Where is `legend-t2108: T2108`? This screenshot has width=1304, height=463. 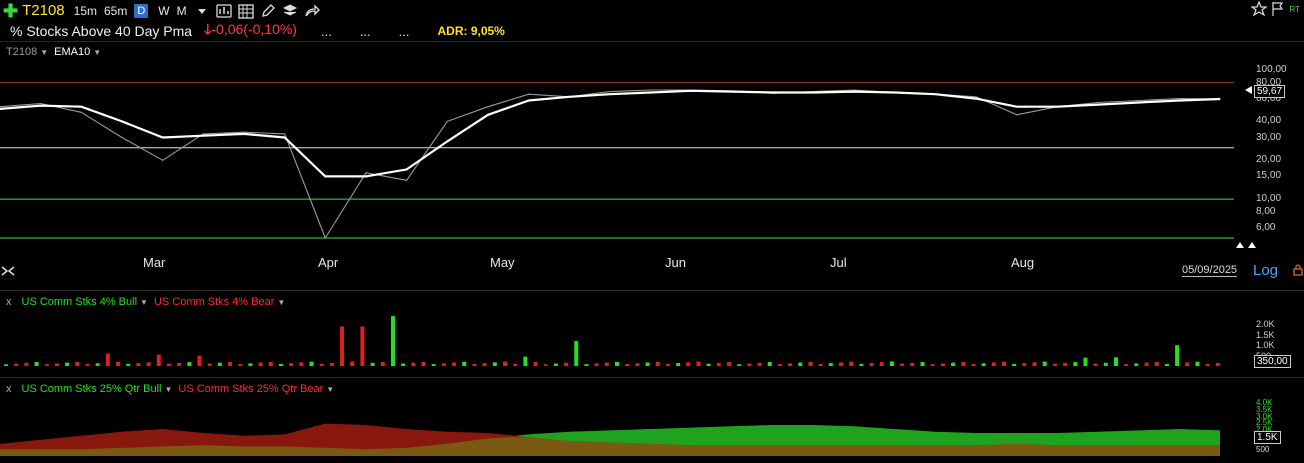 legend-t2108: T2108 is located at coordinates (21, 52).